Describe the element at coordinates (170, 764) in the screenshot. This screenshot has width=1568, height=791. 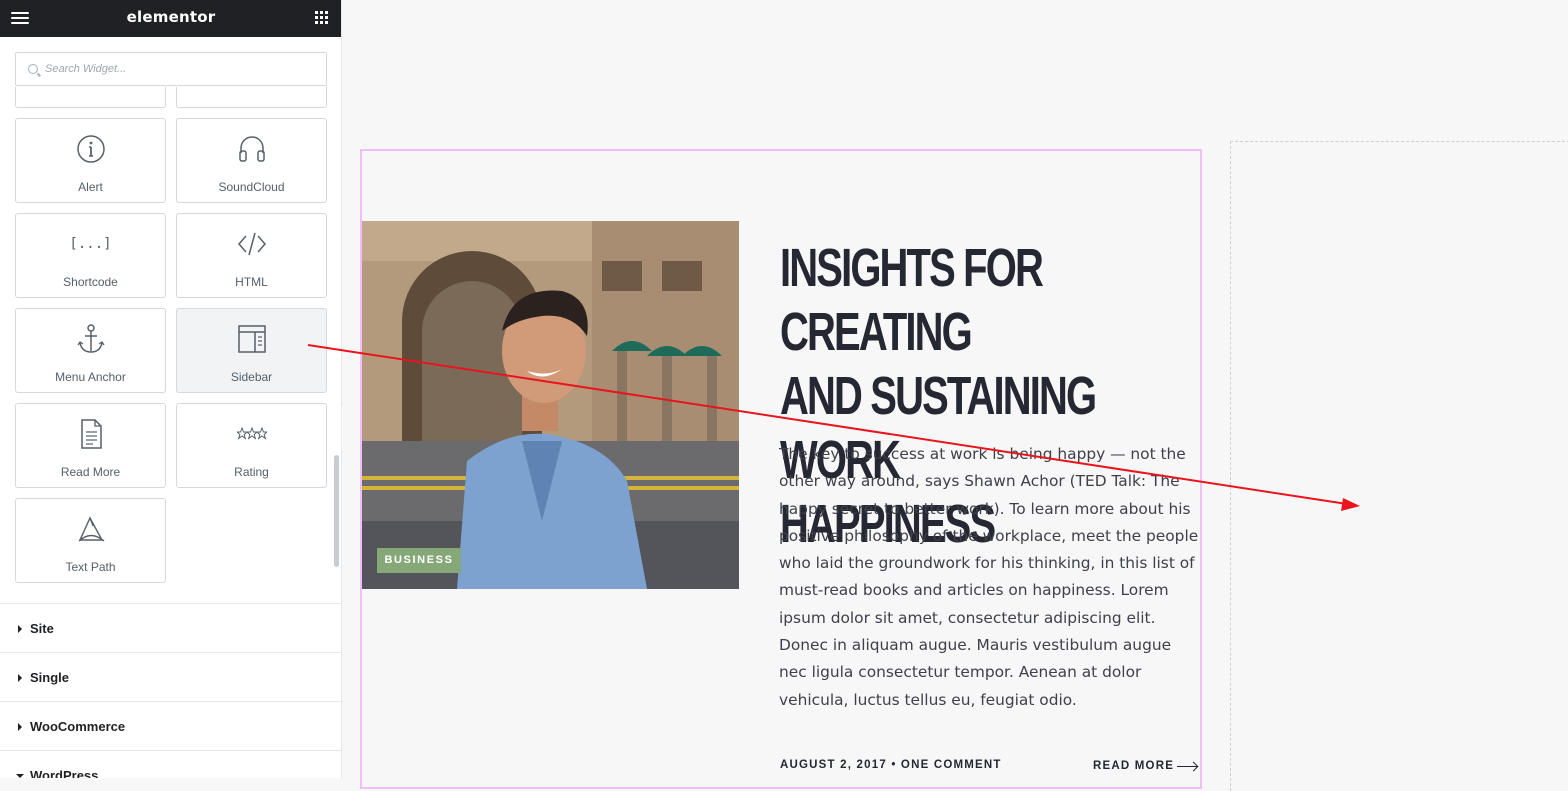
I see `section-wordpress: WordPress` at that location.